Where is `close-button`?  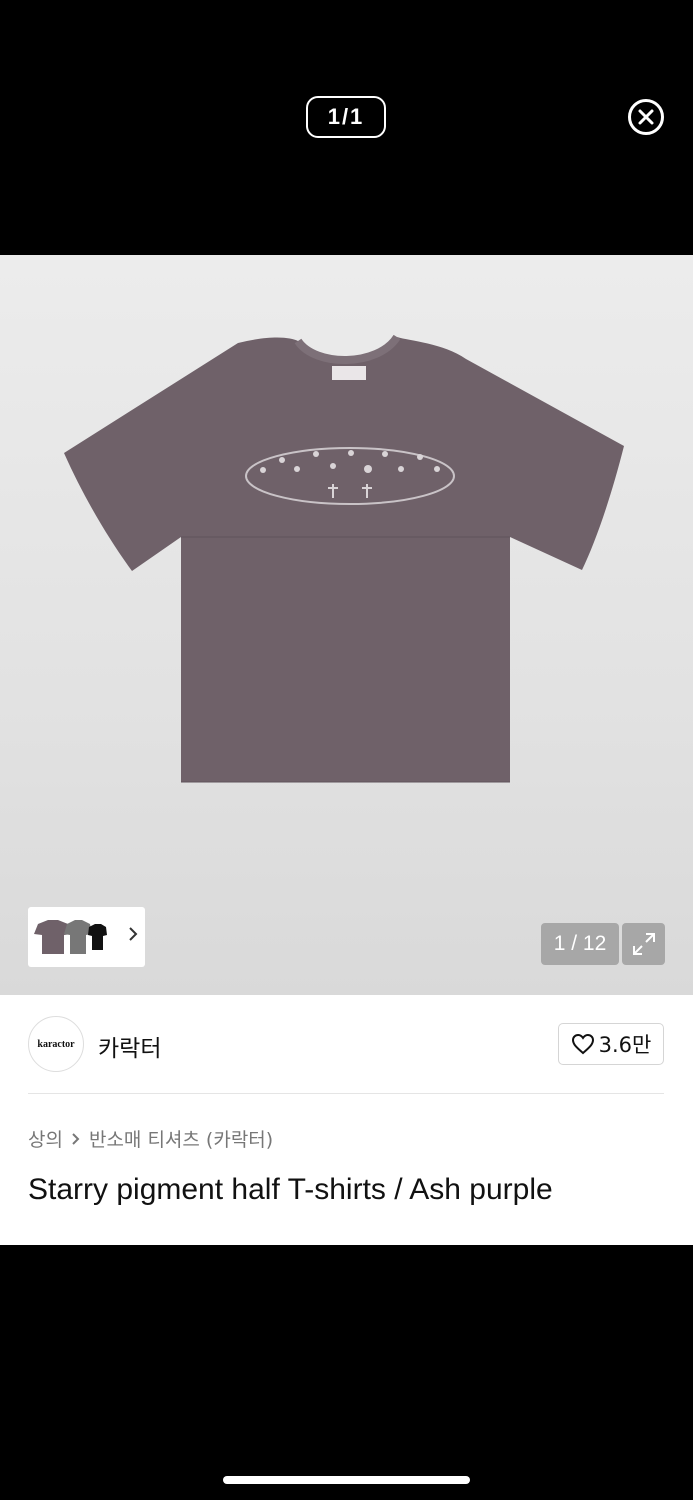 close-button is located at coordinates (646, 117).